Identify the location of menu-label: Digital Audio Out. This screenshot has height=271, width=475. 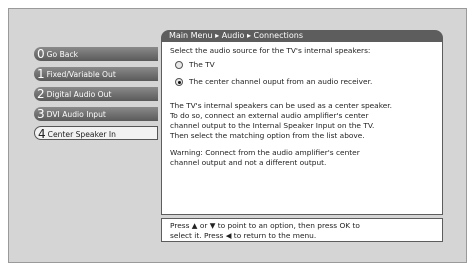
(79, 94).